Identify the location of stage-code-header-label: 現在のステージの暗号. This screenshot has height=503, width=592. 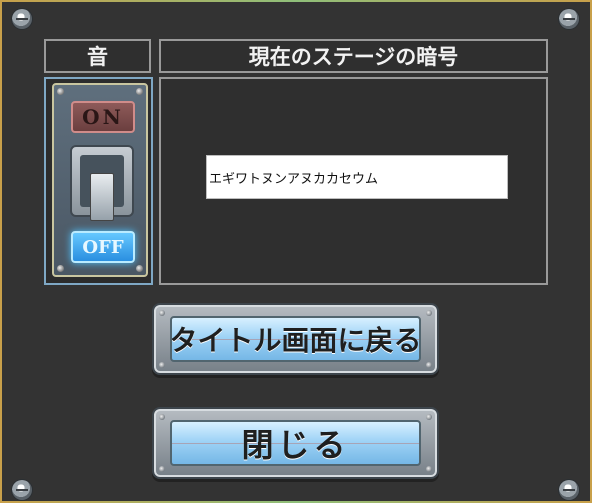
(353, 56).